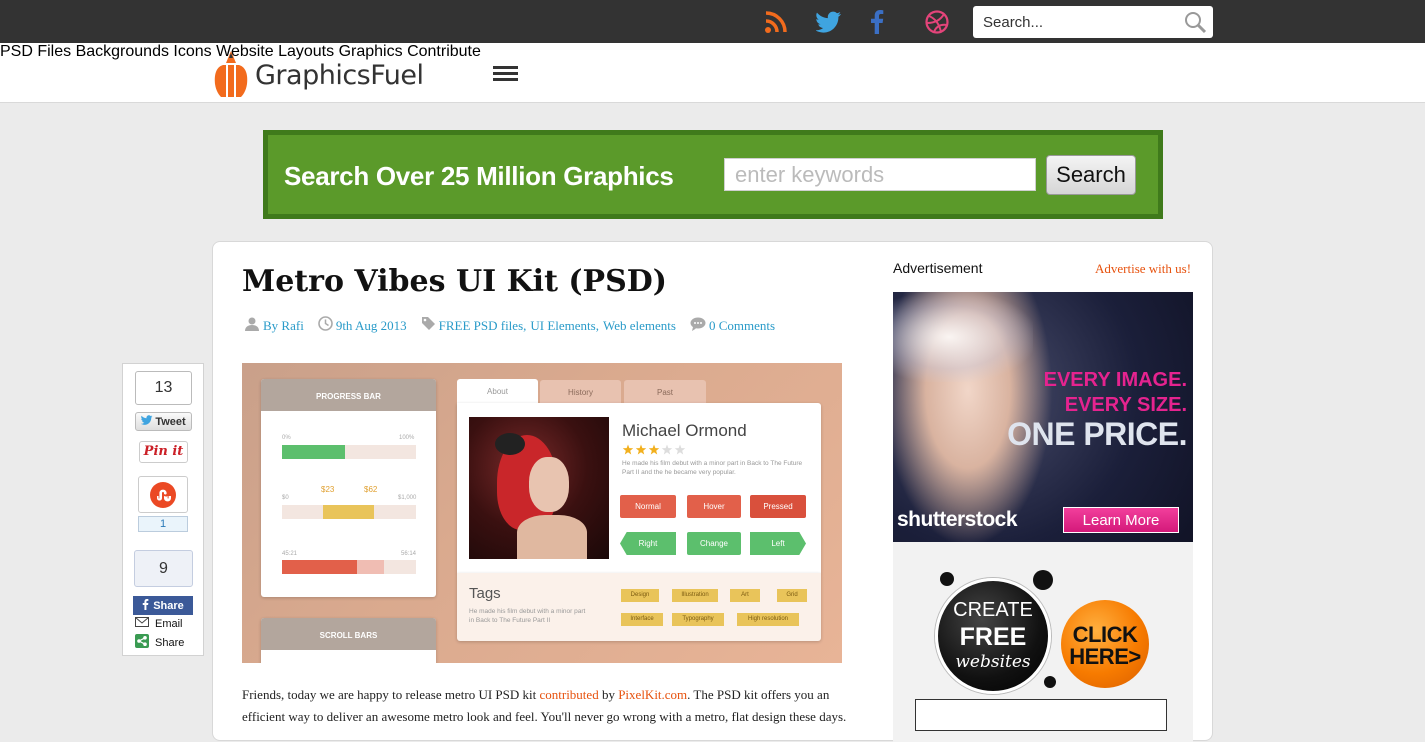 Image resolution: width=1425 pixels, height=742 pixels. What do you see at coordinates (409, 554) in the screenshot?
I see `time-max-label: 56:14` at bounding box center [409, 554].